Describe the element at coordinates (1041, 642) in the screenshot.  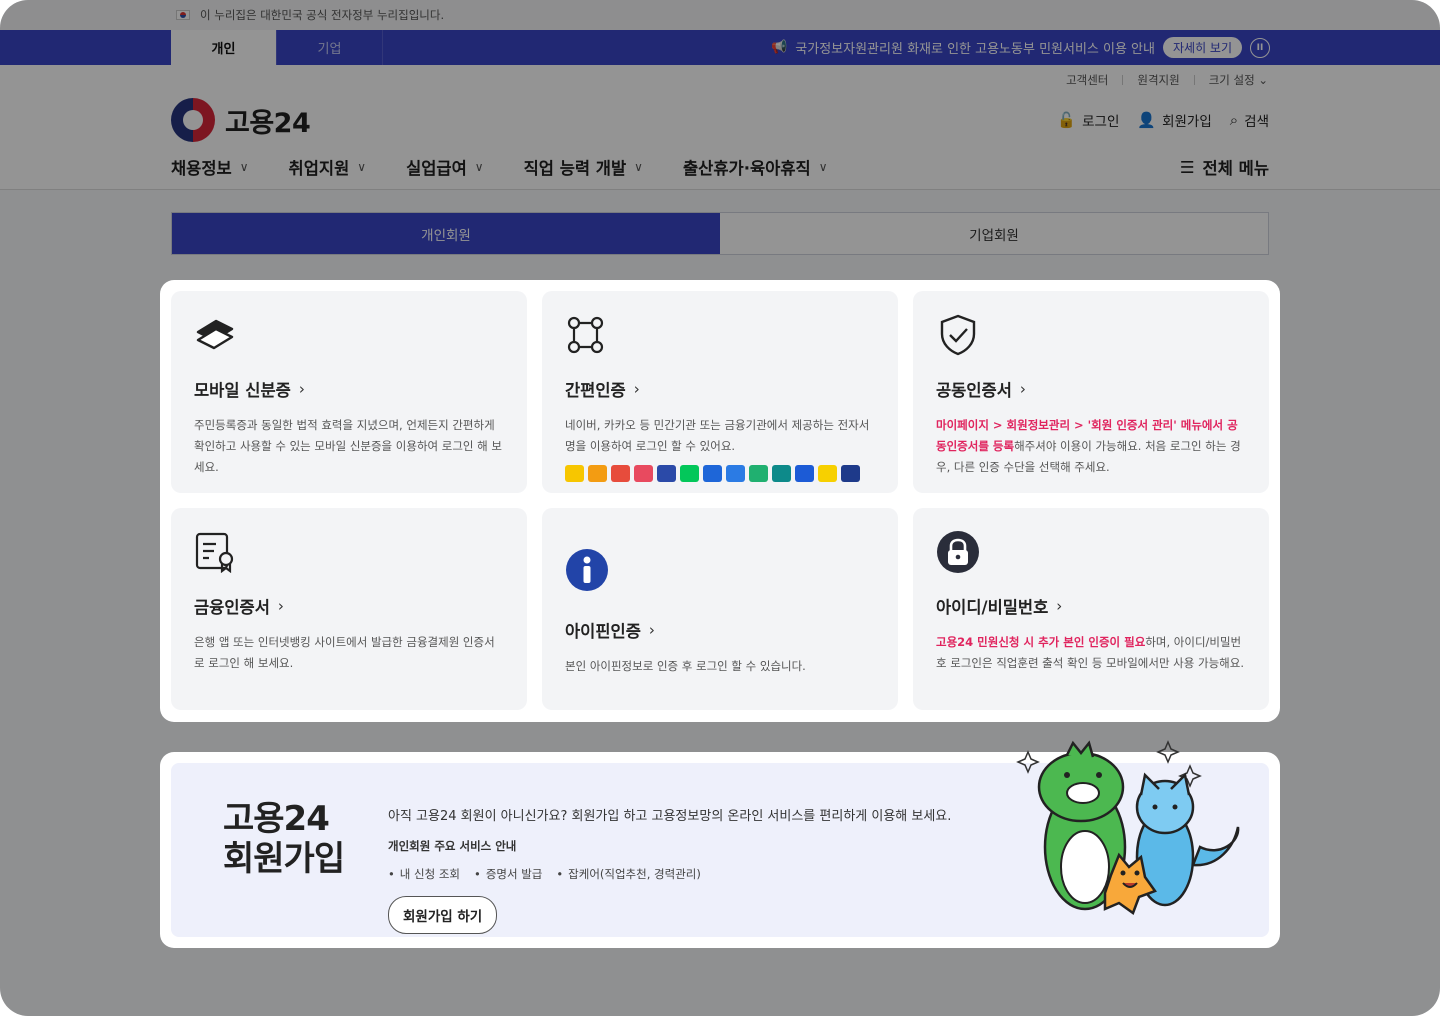
I see `card-desc-highlight: 고용24 민원신청 시 추가 본인 인증이 필요` at that location.